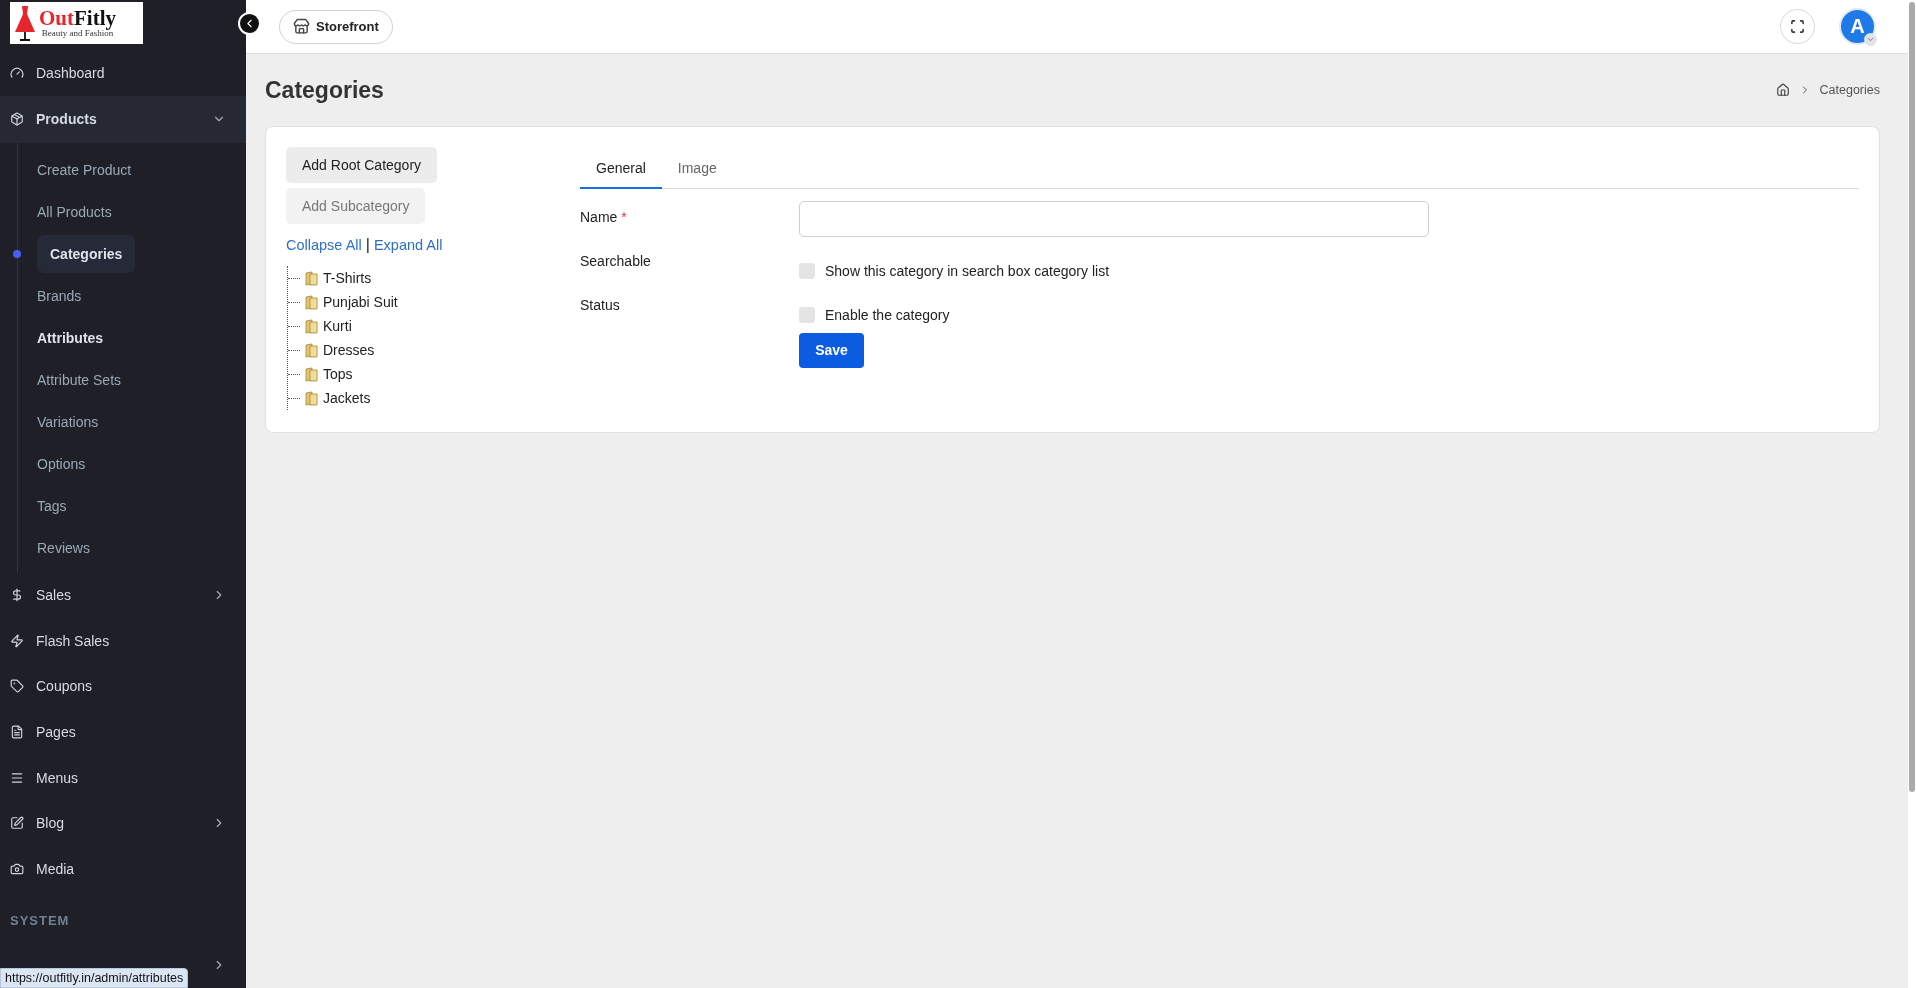 The height and width of the screenshot is (988, 1916). I want to click on tree-item: T-Shirts, so click(347, 278).